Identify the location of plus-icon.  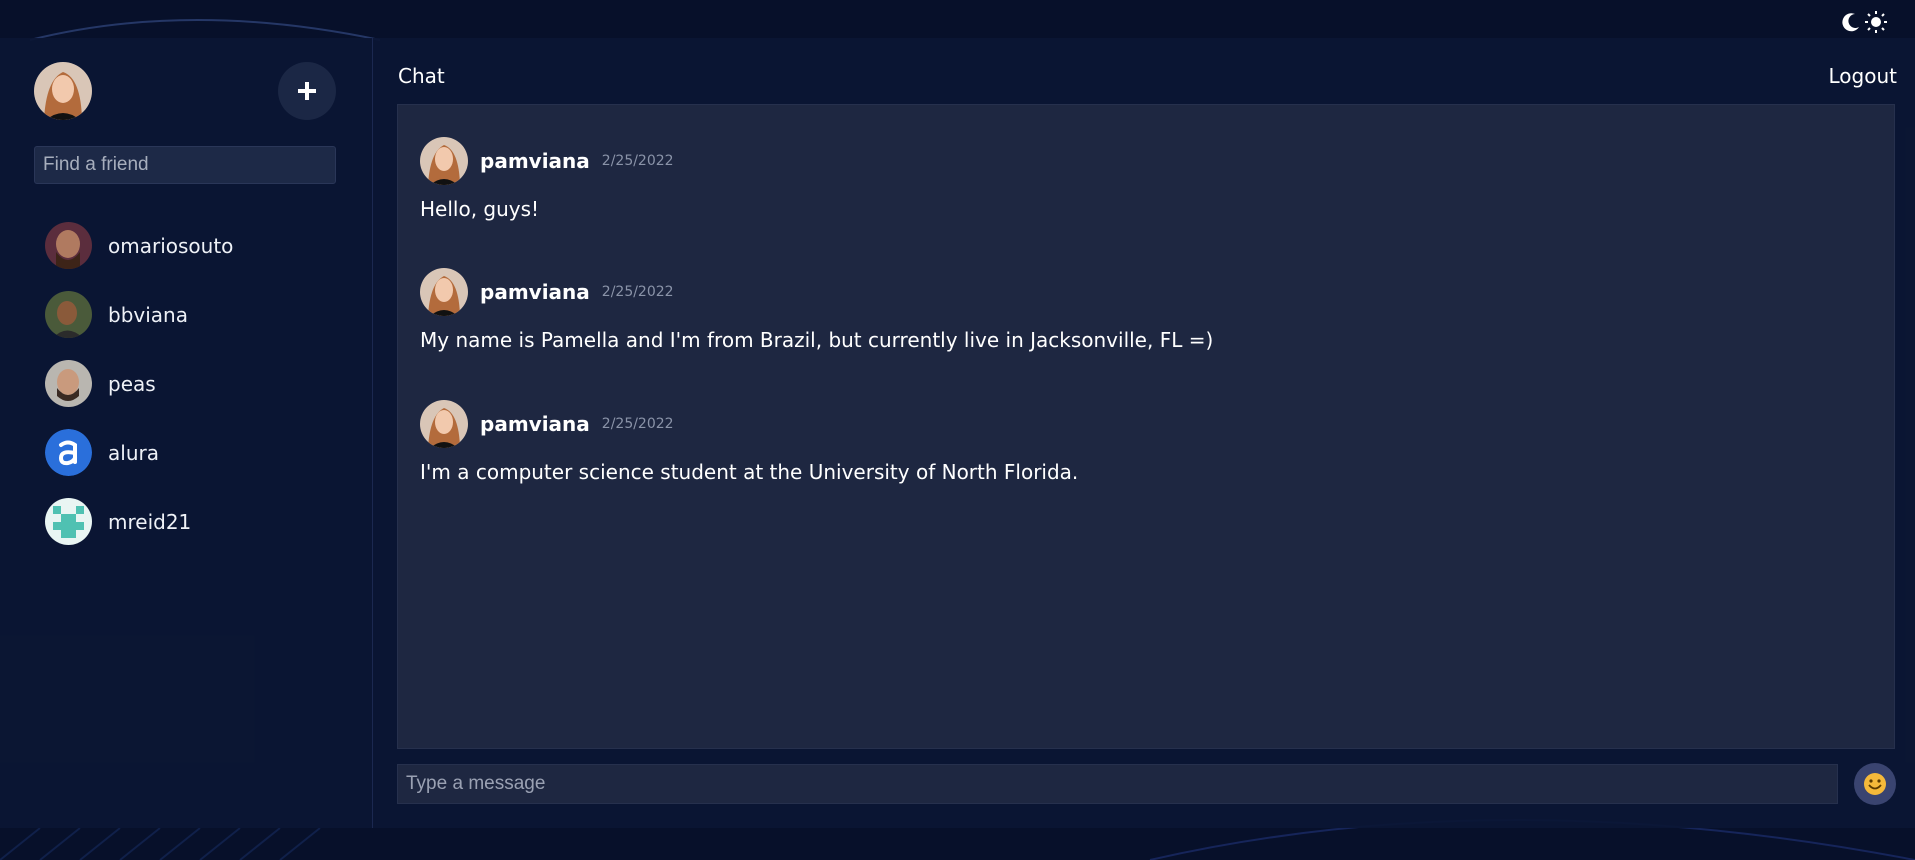
(307, 91).